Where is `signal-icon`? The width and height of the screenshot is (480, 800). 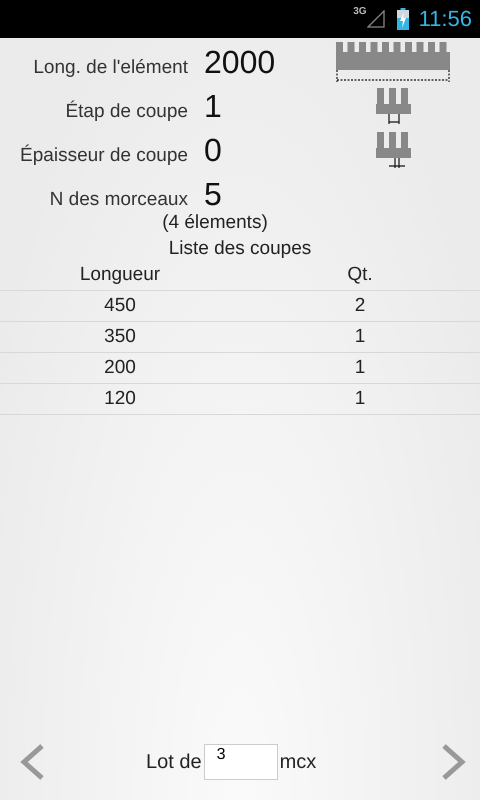 signal-icon is located at coordinates (375, 19).